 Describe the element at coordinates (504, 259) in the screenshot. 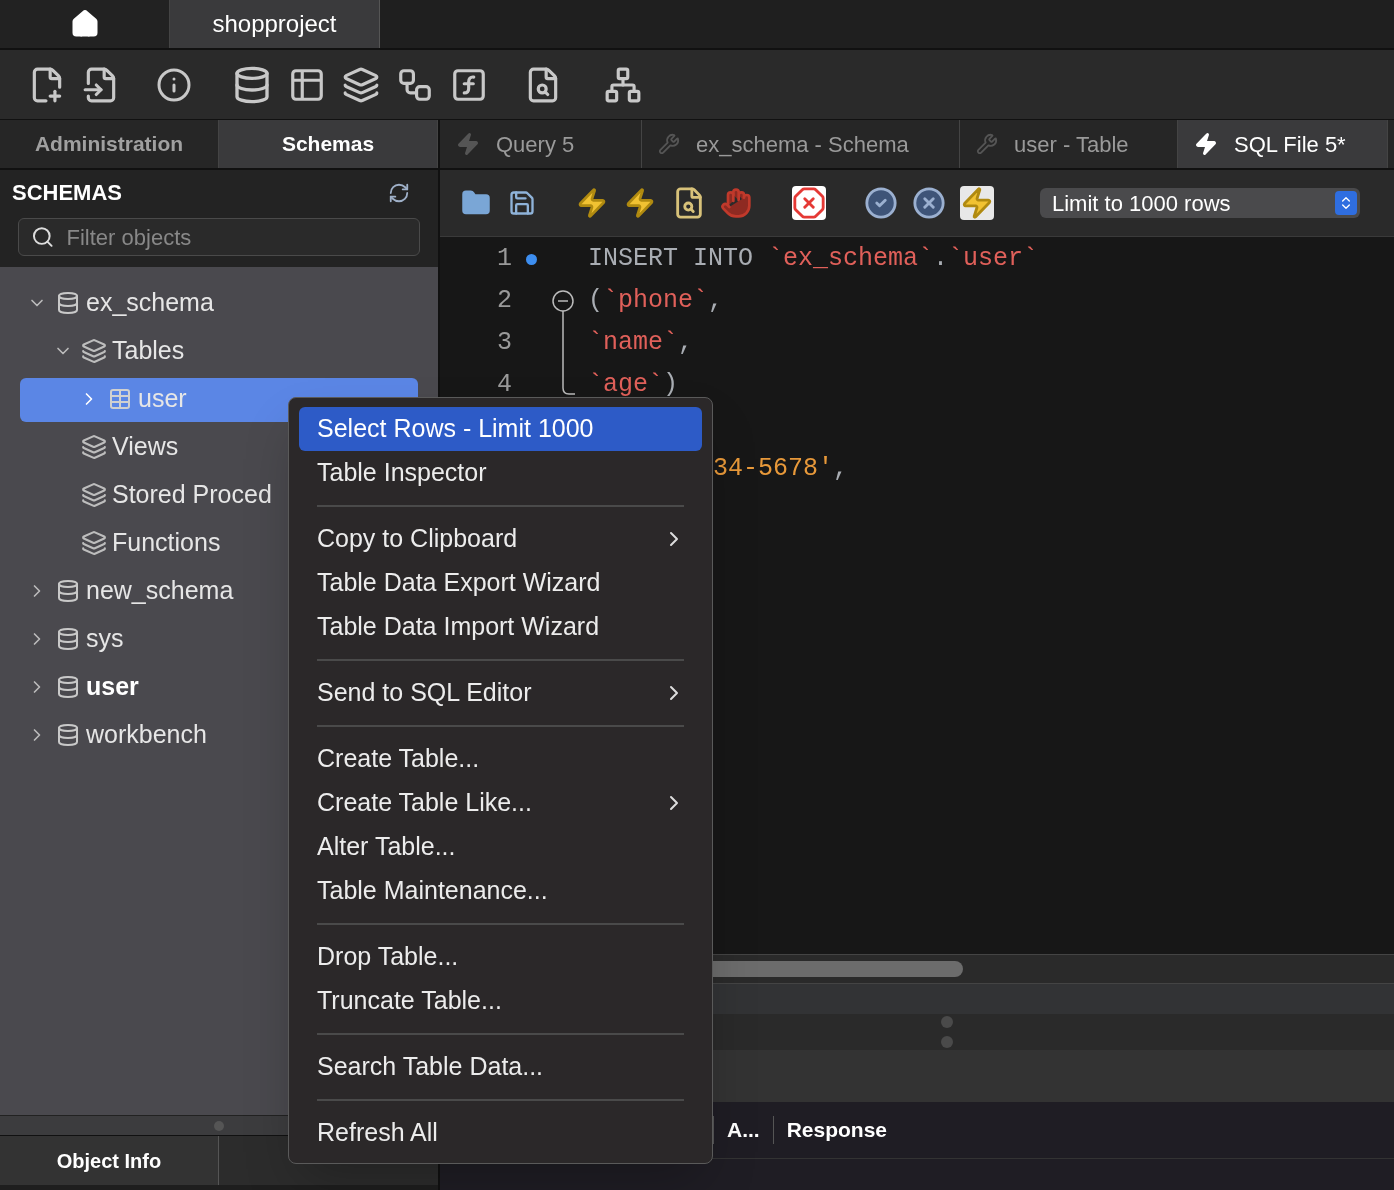

I see `line-number: 1` at that location.